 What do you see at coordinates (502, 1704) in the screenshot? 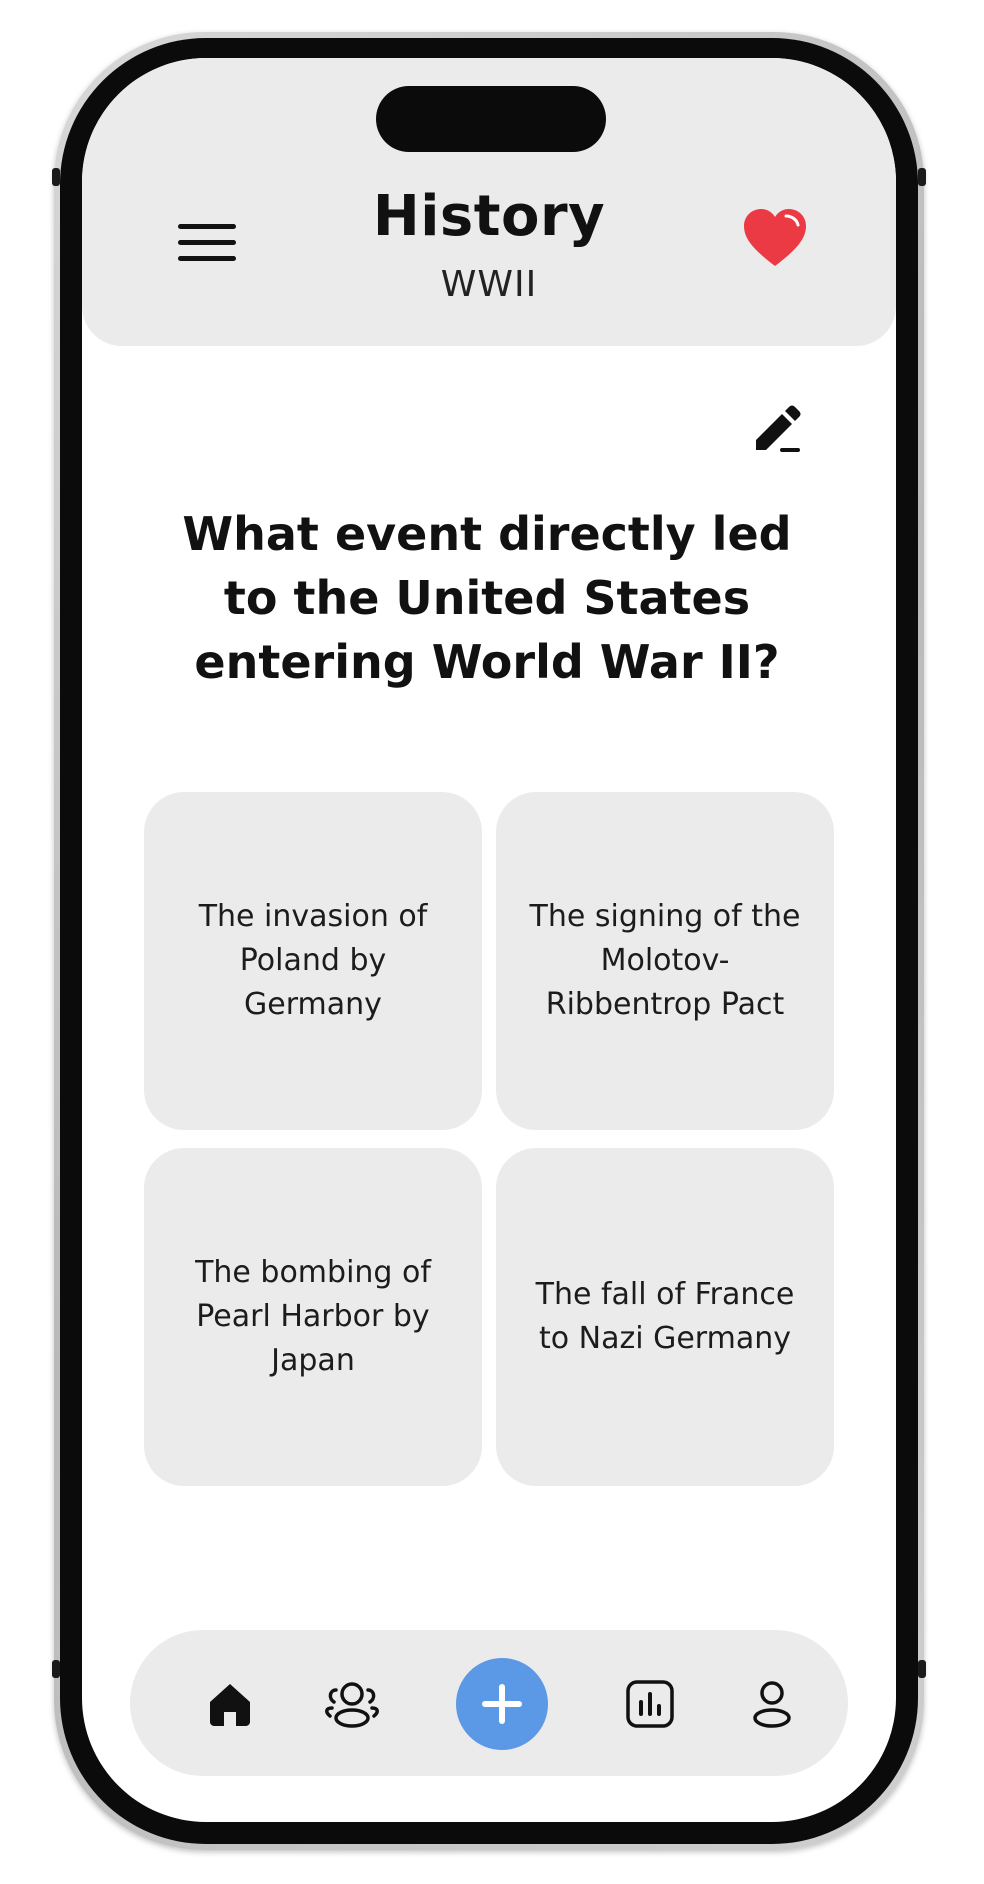
I see `add-icon` at bounding box center [502, 1704].